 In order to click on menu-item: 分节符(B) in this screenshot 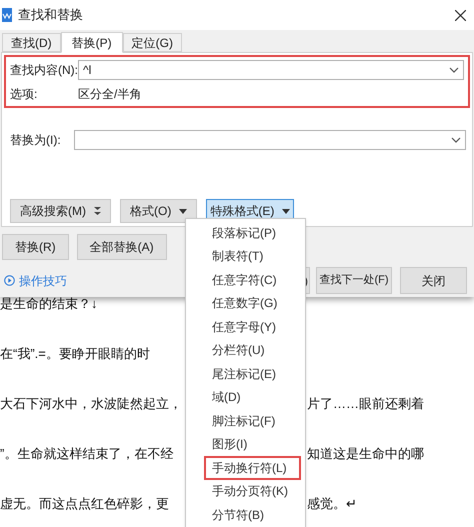, I will do `click(252, 514)`.